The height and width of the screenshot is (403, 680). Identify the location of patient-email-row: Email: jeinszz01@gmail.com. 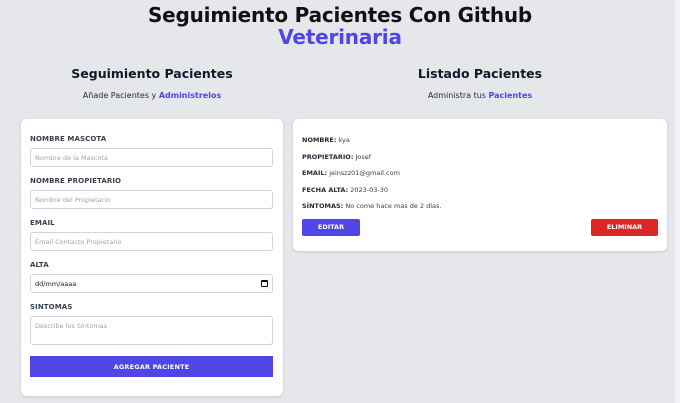
(480, 173).